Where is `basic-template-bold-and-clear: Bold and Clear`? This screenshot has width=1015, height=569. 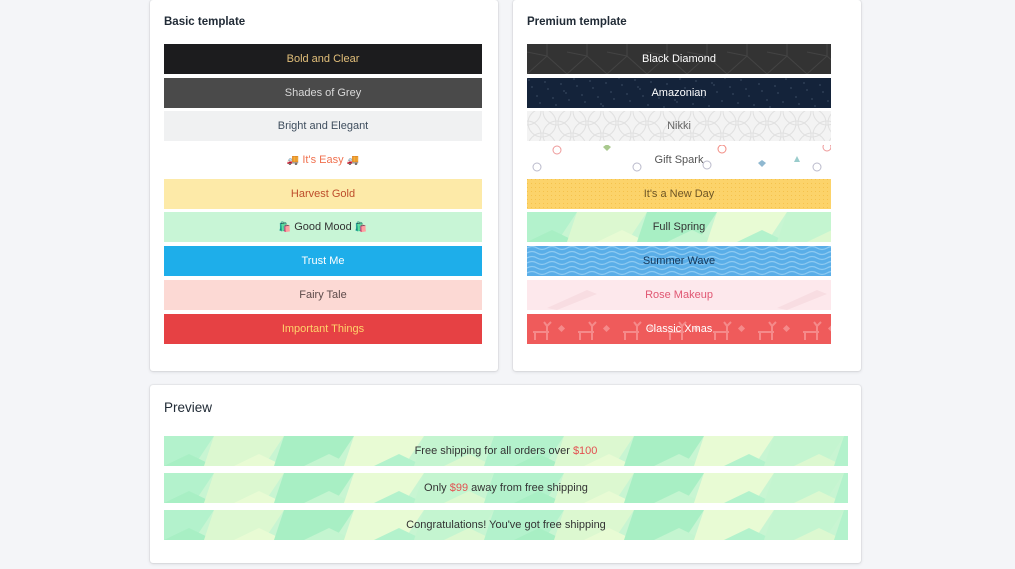
basic-template-bold-and-clear: Bold and Clear is located at coordinates (323, 59).